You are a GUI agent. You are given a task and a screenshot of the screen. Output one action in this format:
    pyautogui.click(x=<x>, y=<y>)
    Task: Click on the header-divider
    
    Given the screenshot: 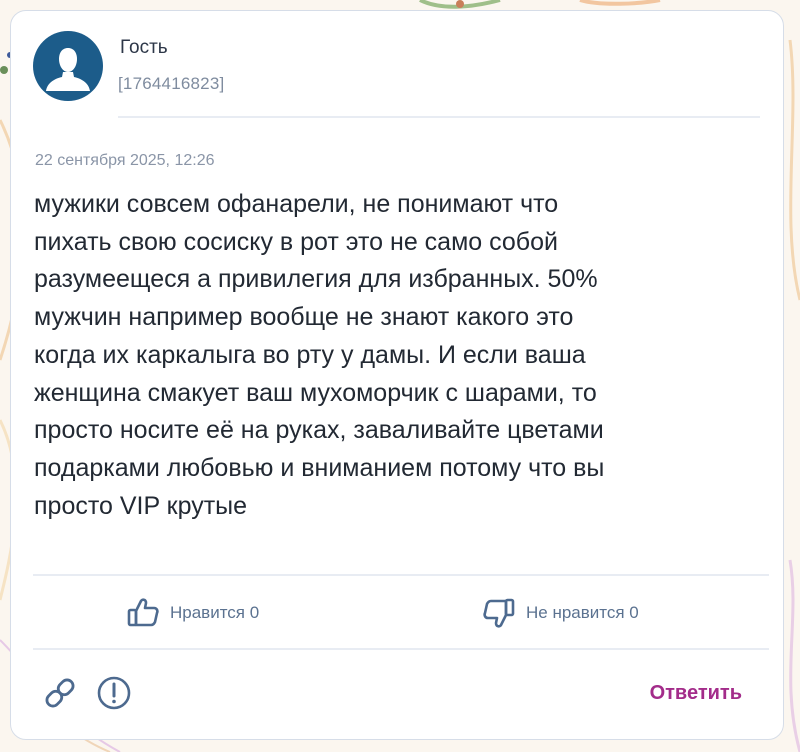 What is the action you would take?
    pyautogui.click(x=439, y=117)
    